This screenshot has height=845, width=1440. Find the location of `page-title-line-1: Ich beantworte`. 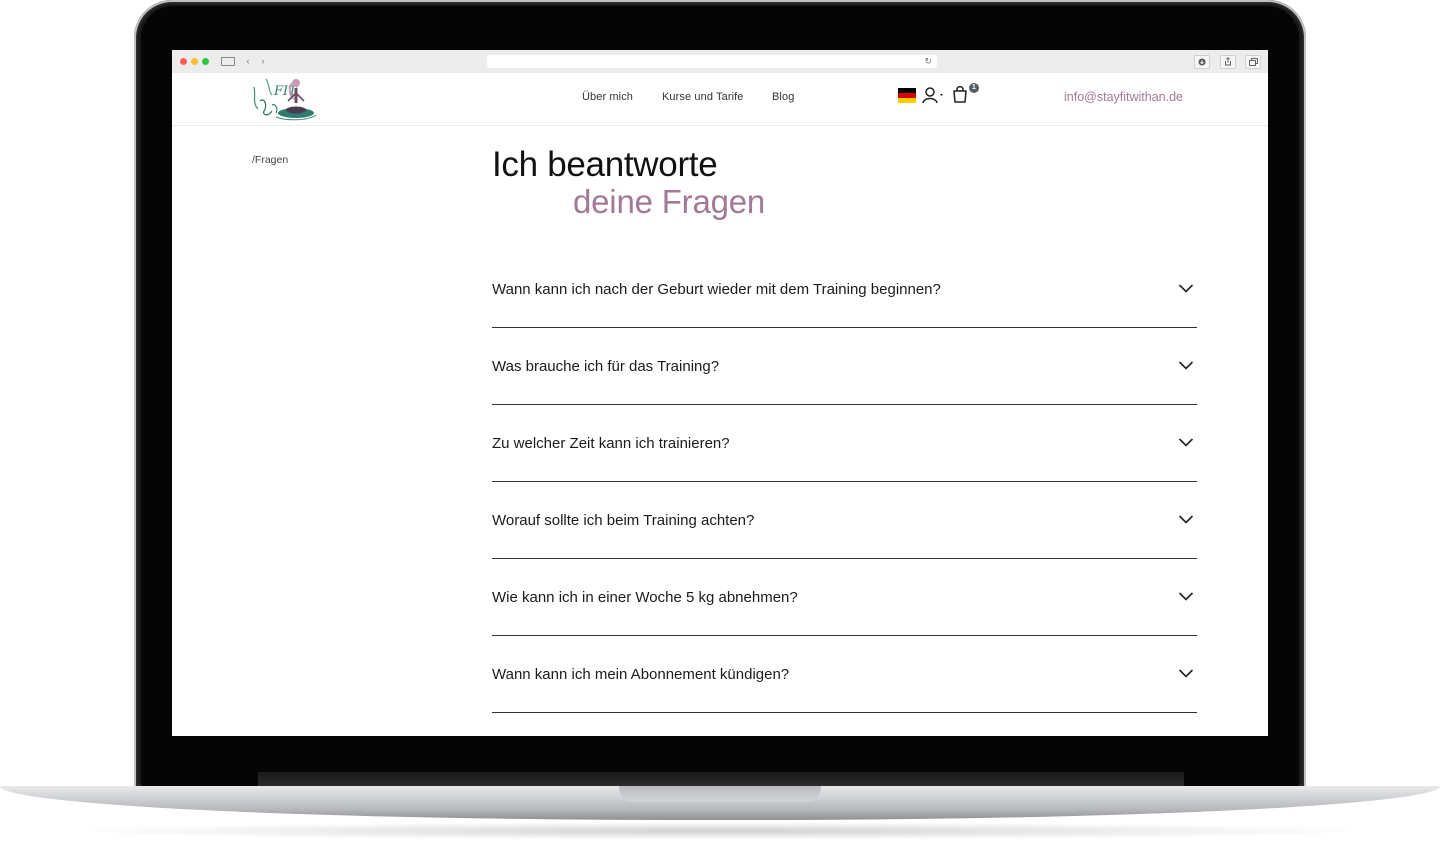

page-title-line-1: Ich beantworte is located at coordinates (605, 164).